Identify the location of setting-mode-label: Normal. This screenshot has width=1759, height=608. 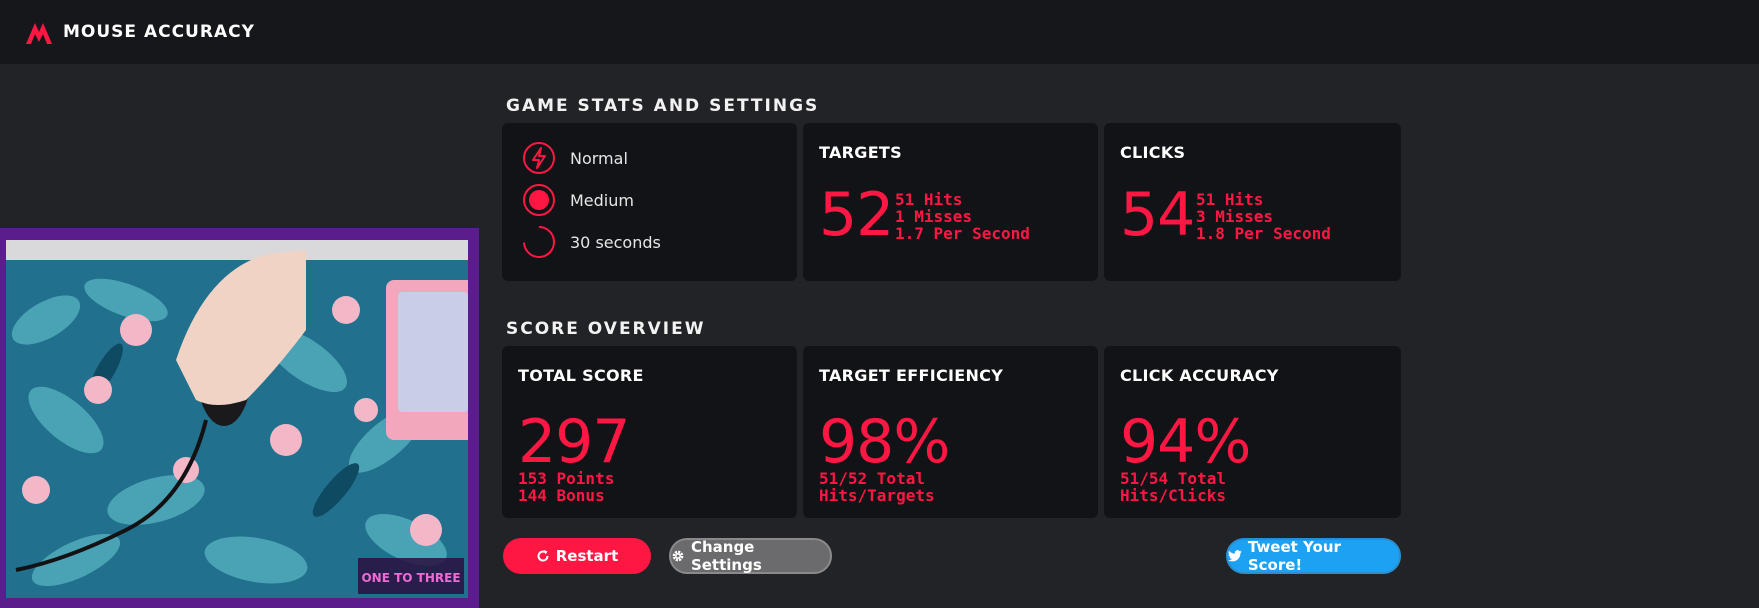
(599, 158).